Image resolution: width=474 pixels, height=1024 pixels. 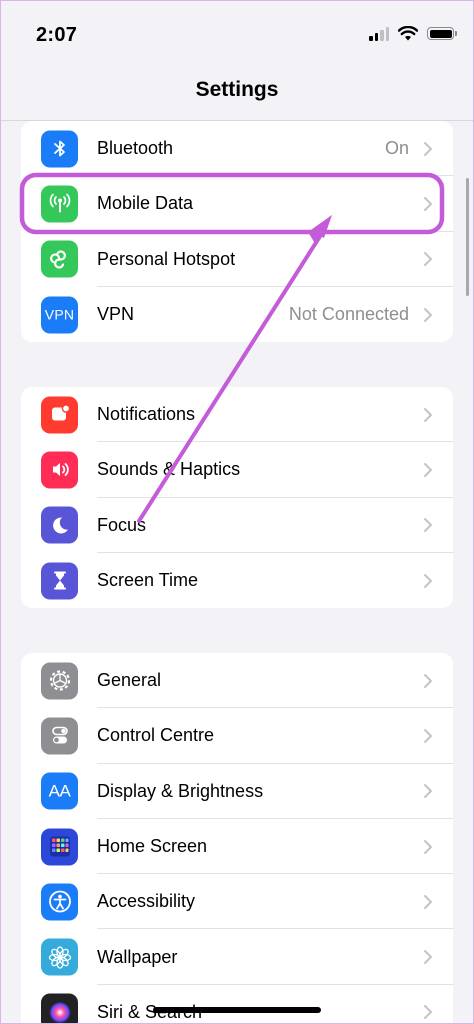 I want to click on settings-row-control-centre: Control Centre, so click(x=237, y=736).